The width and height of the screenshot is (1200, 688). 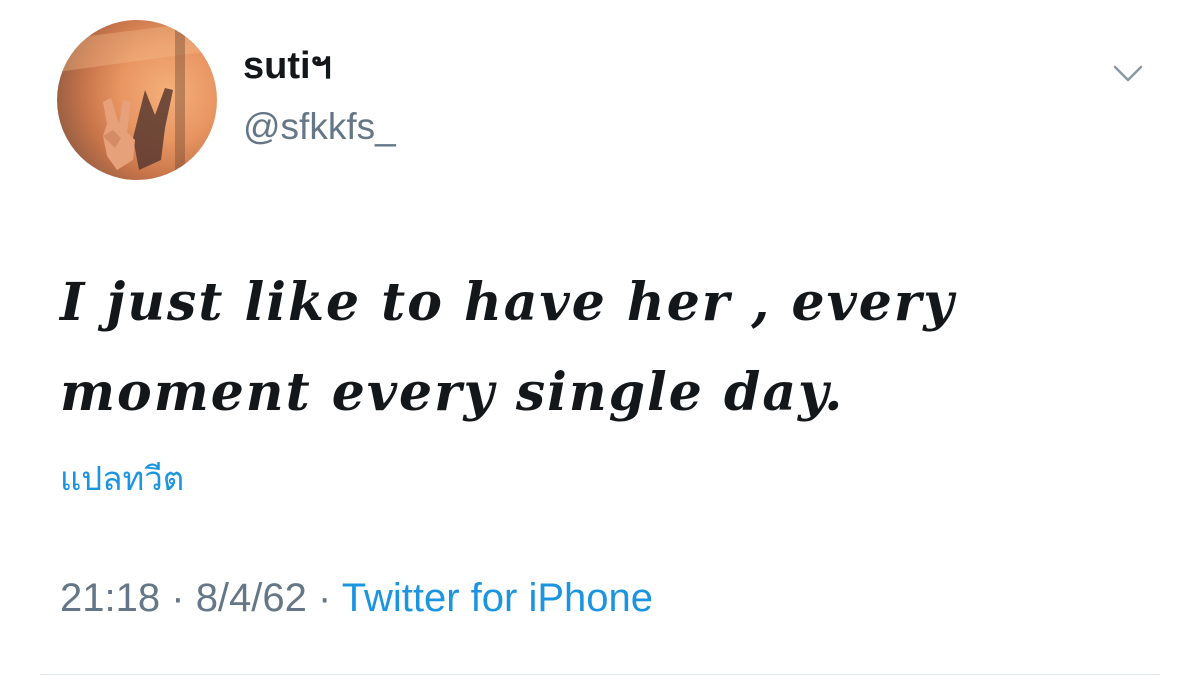 What do you see at coordinates (287, 66) in the screenshot?
I see `display-name: sutiฯ` at bounding box center [287, 66].